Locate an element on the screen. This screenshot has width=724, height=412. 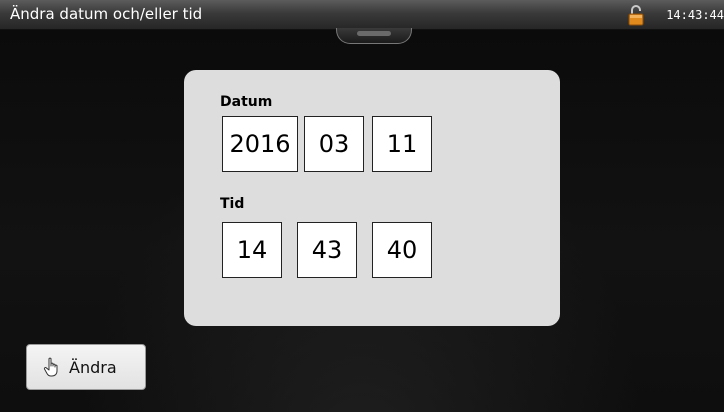
day-field: 11 is located at coordinates (402, 144).